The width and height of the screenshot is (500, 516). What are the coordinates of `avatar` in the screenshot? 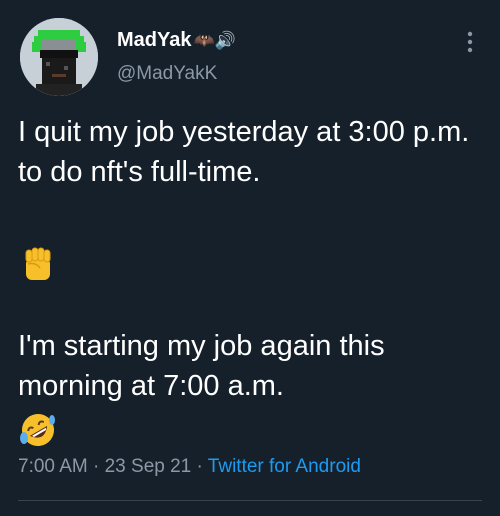 It's located at (59, 57).